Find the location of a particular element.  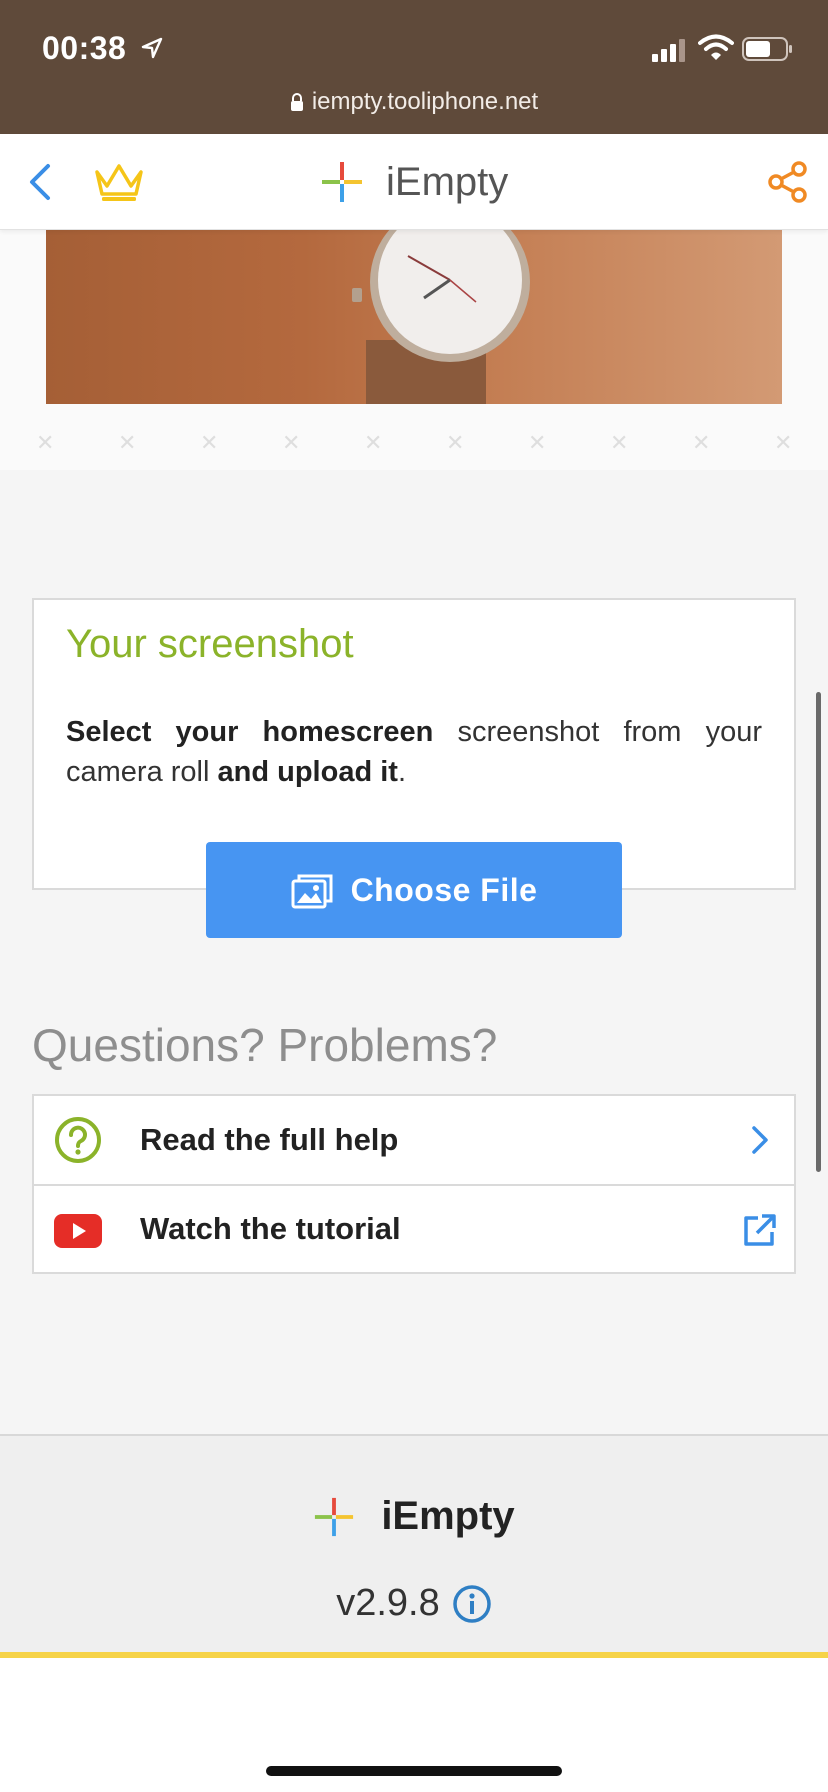

instruction-bold-1: Select your homescreen is located at coordinates (250, 732).